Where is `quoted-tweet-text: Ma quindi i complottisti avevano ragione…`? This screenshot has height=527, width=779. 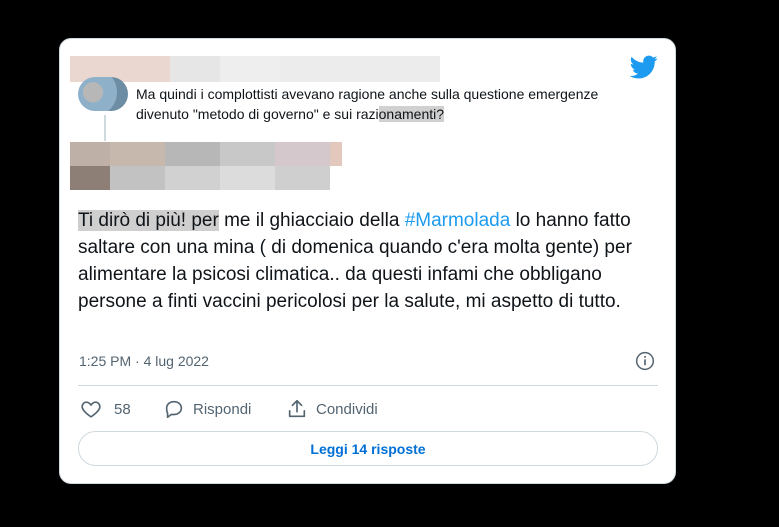
quoted-tweet-text: Ma quindi i complottisti avevano ragione… is located at coordinates (386, 104).